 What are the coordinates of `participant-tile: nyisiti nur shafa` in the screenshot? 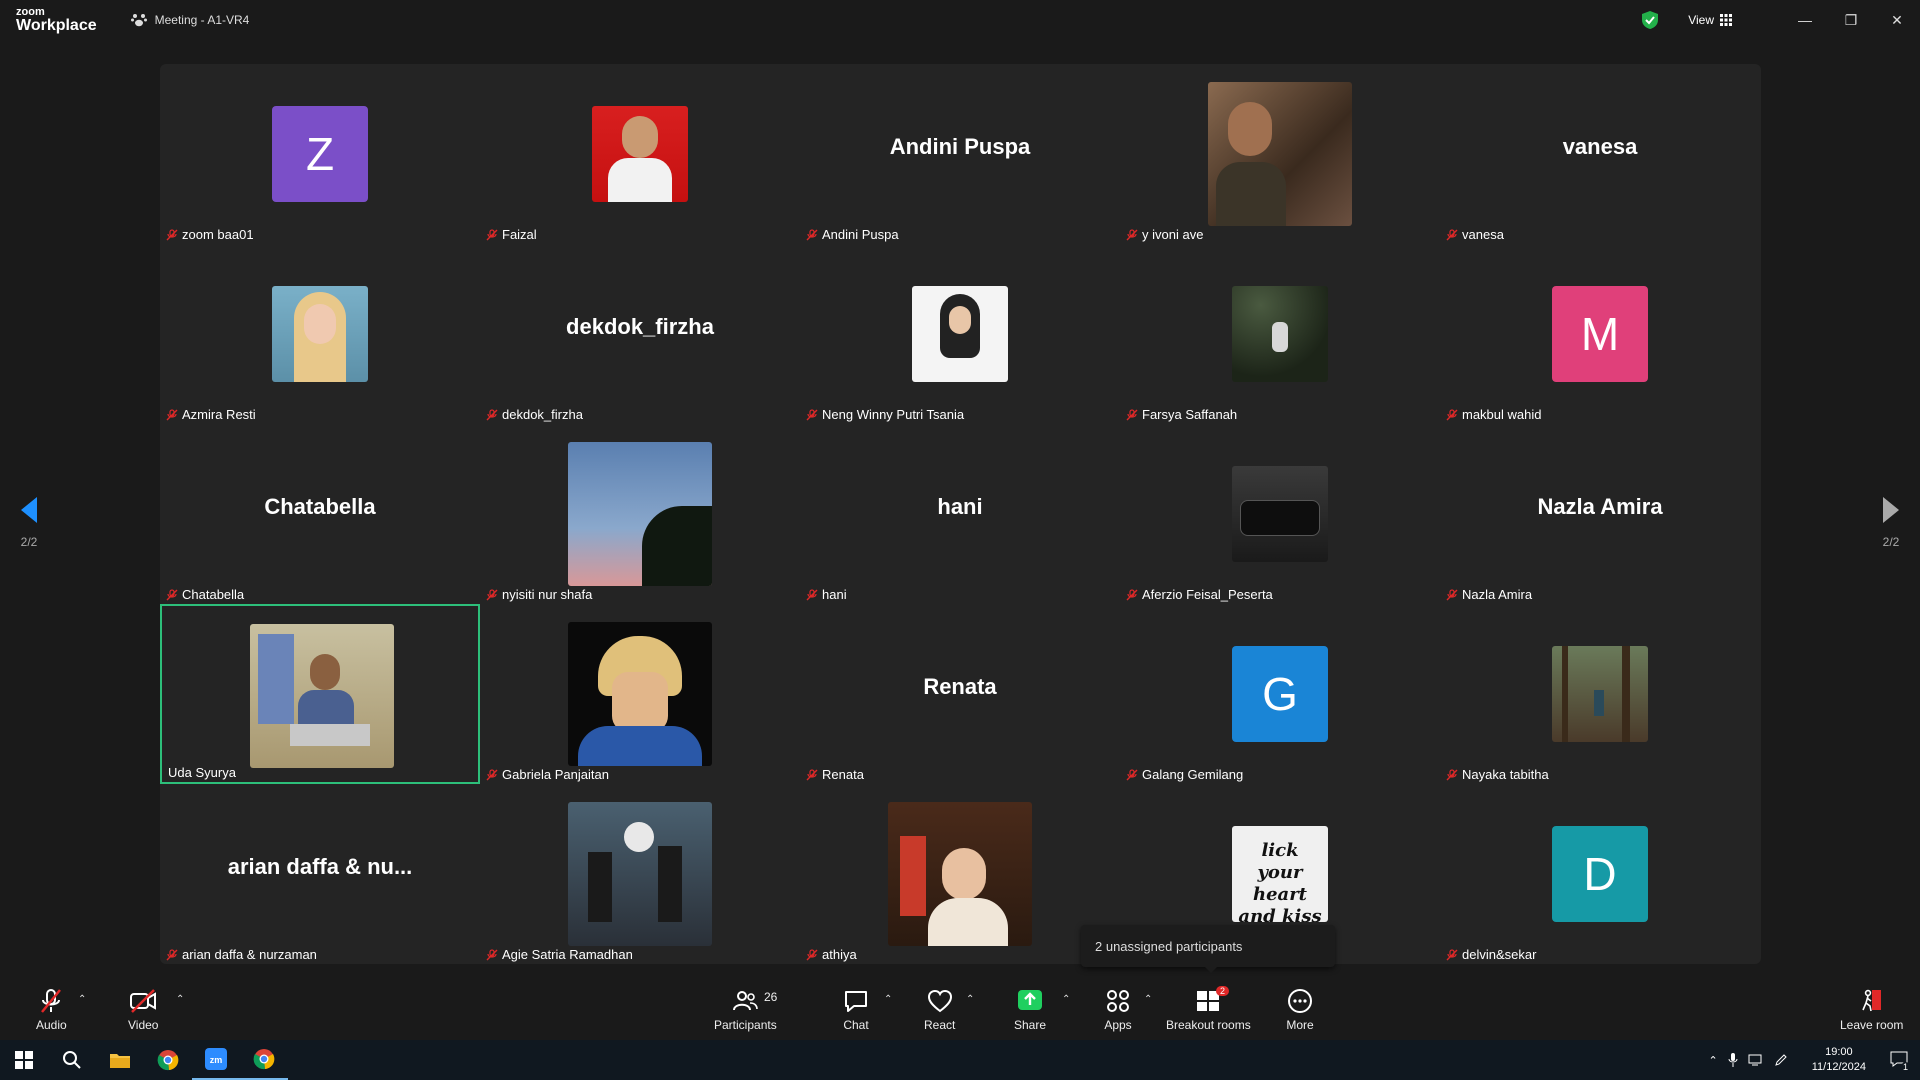 It's located at (640, 514).